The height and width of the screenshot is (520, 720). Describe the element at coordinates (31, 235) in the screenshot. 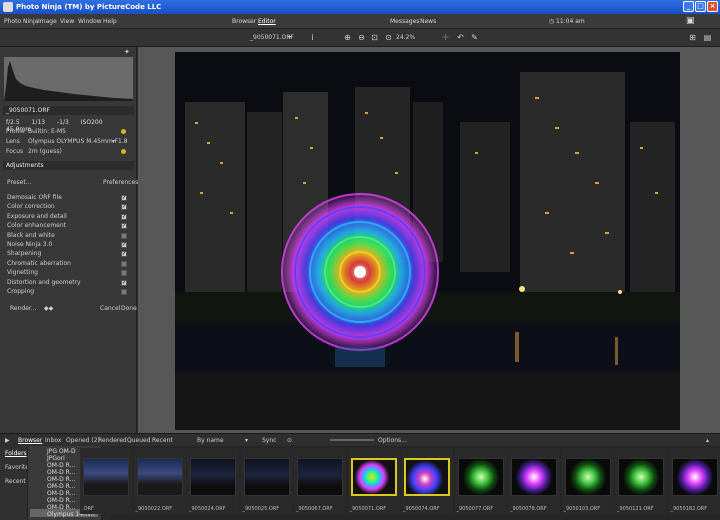

I see `adjustment-label: Black and white` at that location.